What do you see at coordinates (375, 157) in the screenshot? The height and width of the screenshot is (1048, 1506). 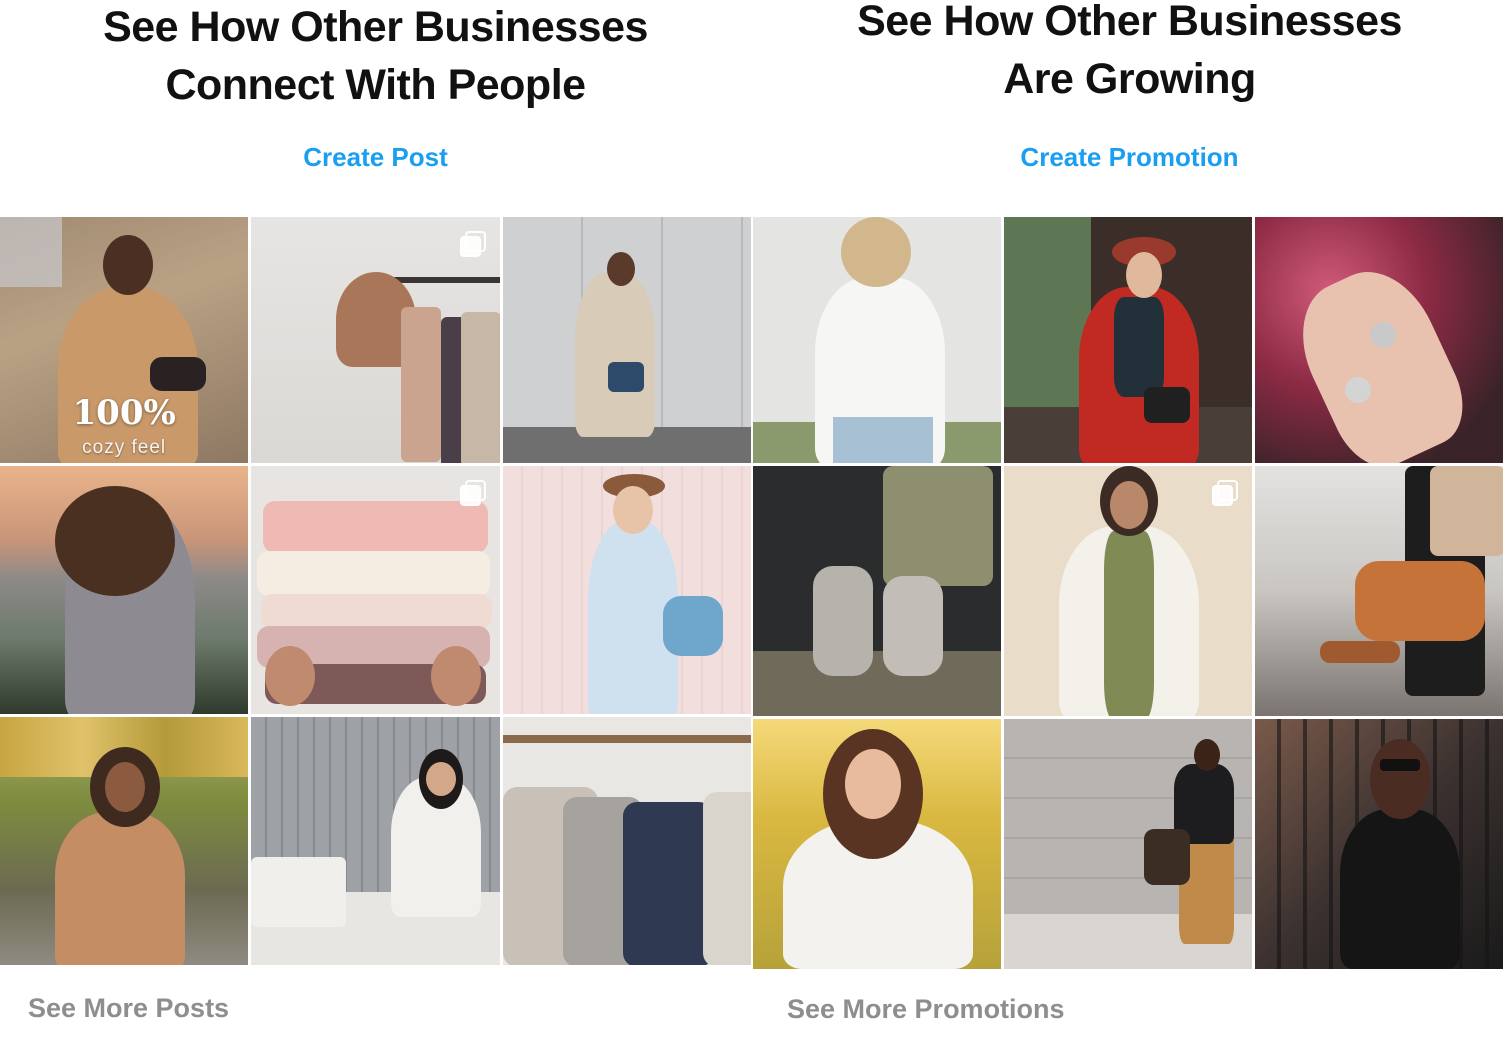 I see `create-post-button: Create Post` at bounding box center [375, 157].